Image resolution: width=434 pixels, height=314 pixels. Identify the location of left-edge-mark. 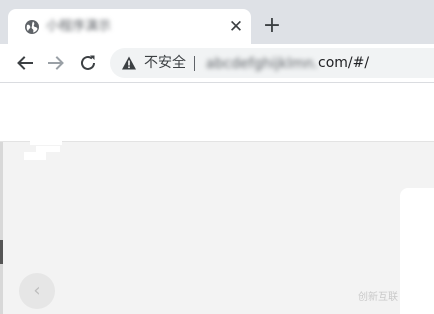
(1, 252).